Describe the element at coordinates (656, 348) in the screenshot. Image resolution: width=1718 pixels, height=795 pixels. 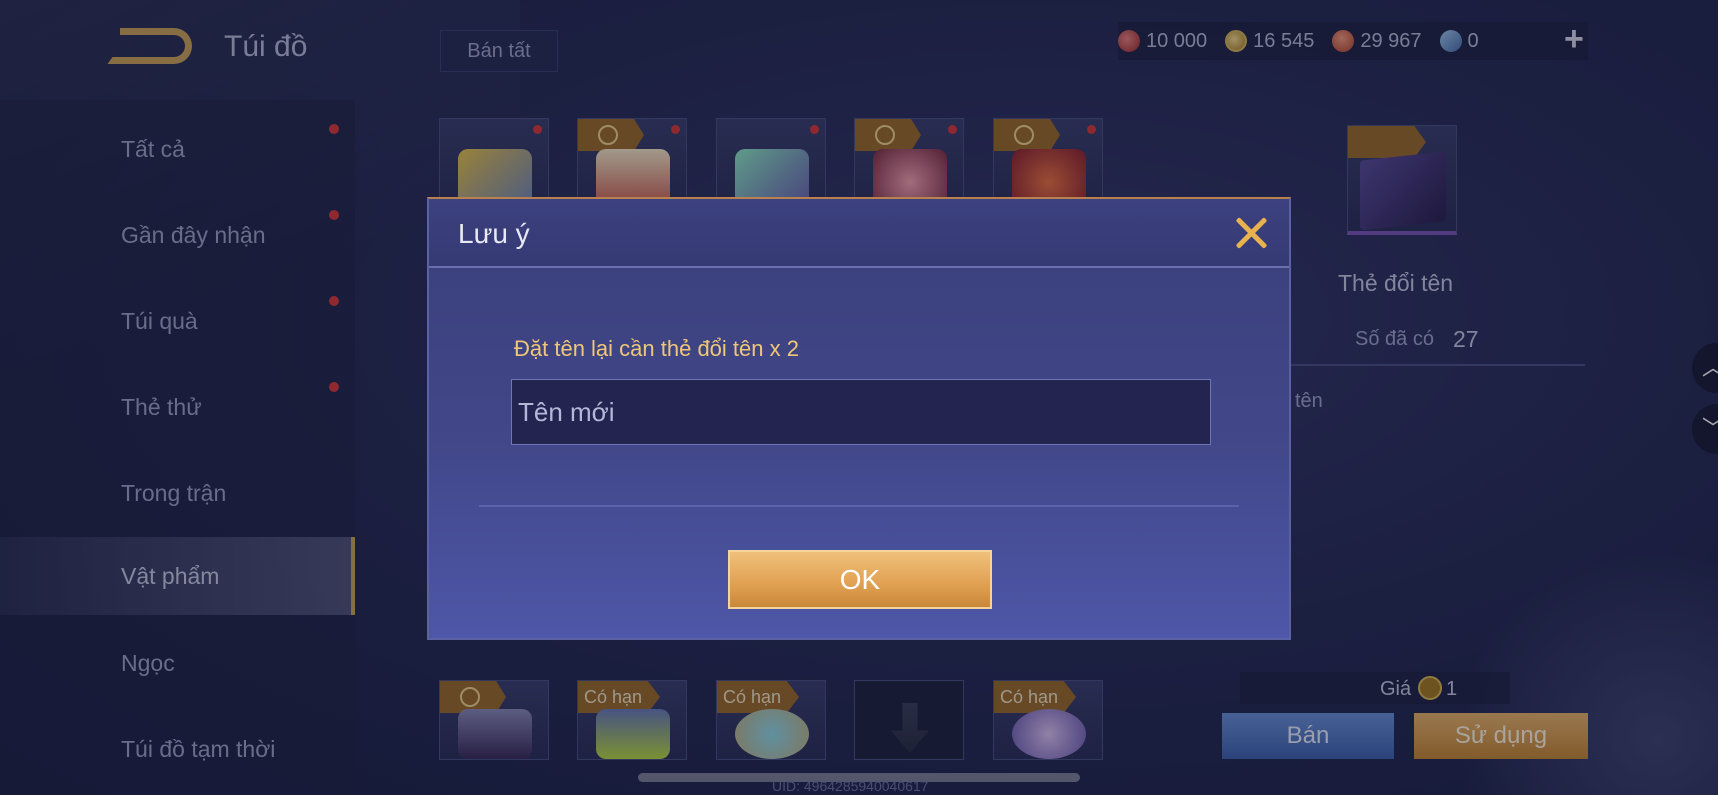
I see `dialog-message: Đặt tên lại cần thẻ đổi tên x 2` at that location.